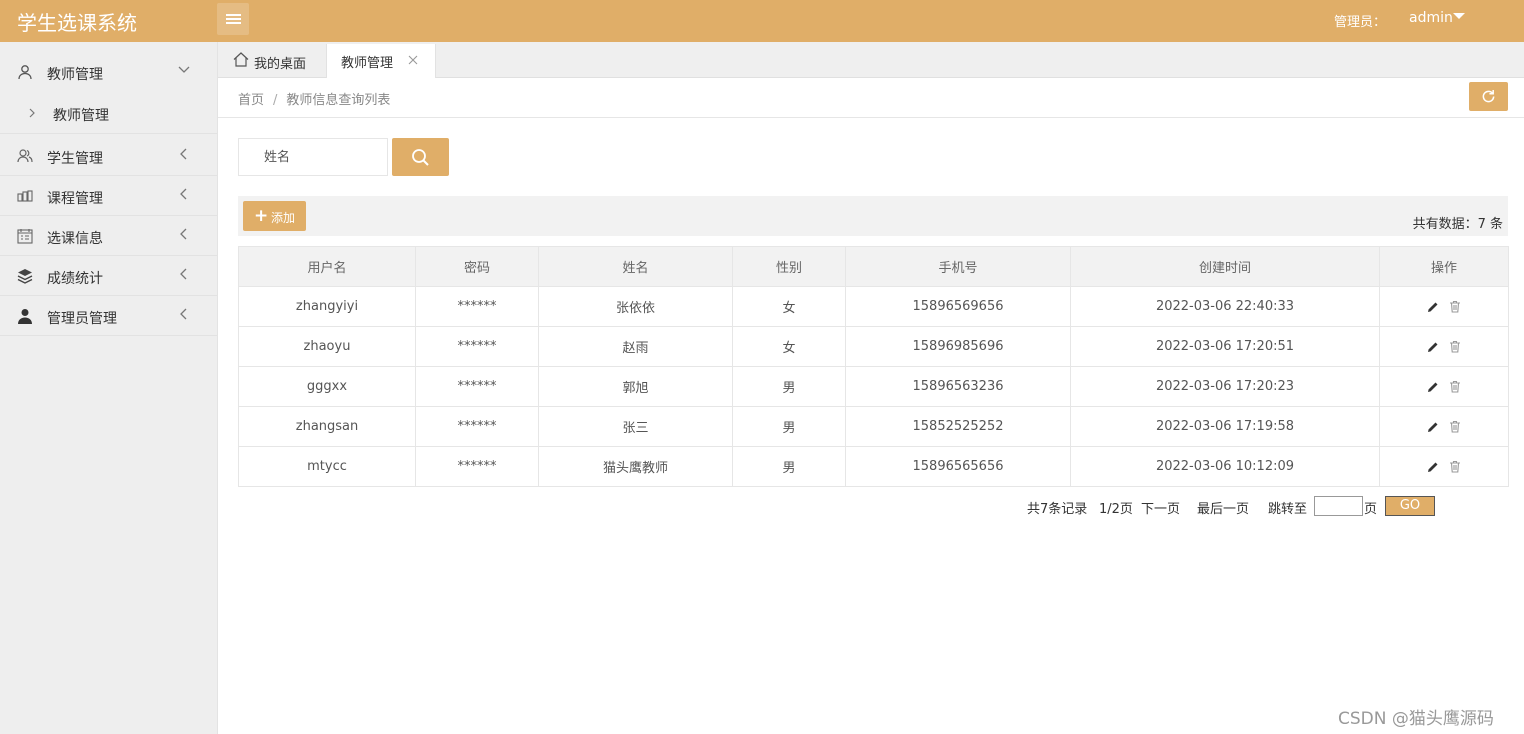 Image resolution: width=1524 pixels, height=734 pixels. I want to click on next-page-link: 下一页, so click(1160, 507).